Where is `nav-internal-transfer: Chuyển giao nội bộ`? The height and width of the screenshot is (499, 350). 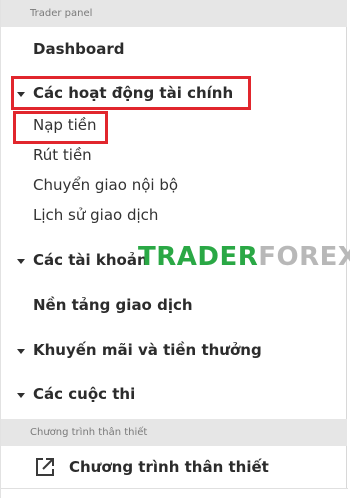 nav-internal-transfer: Chuyển giao nội bộ is located at coordinates (174, 185).